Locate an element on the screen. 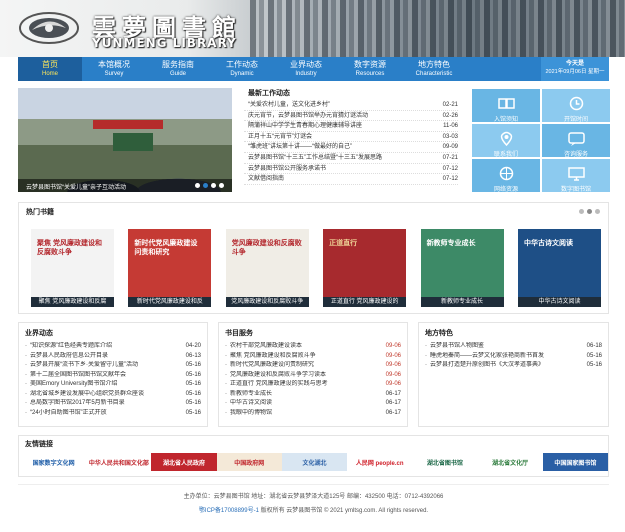 Image resolution: width=625 pixels, height=532 pixels. list-item-title: 云梦县打造楚升原创图书《大汉孝道事典》 is located at coordinates (484, 366).